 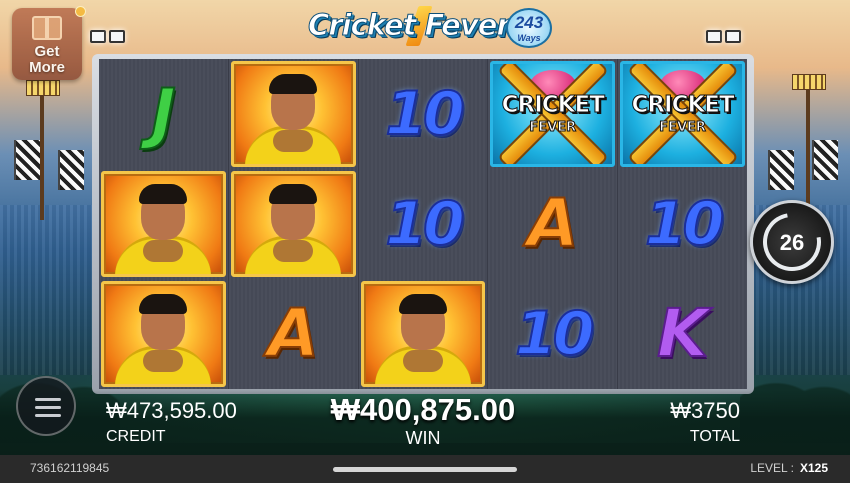 I want to click on checkered-flag-left, so click(x=27, y=160).